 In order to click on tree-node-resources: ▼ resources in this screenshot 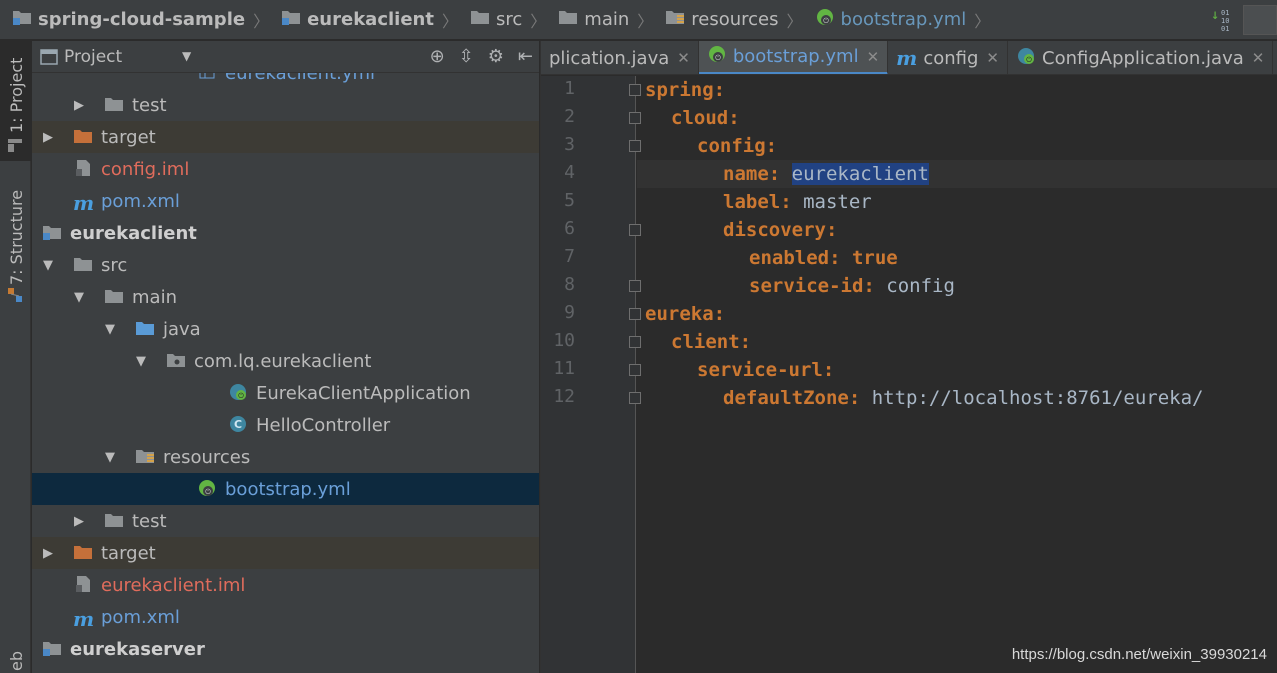, I will do `click(285, 457)`.